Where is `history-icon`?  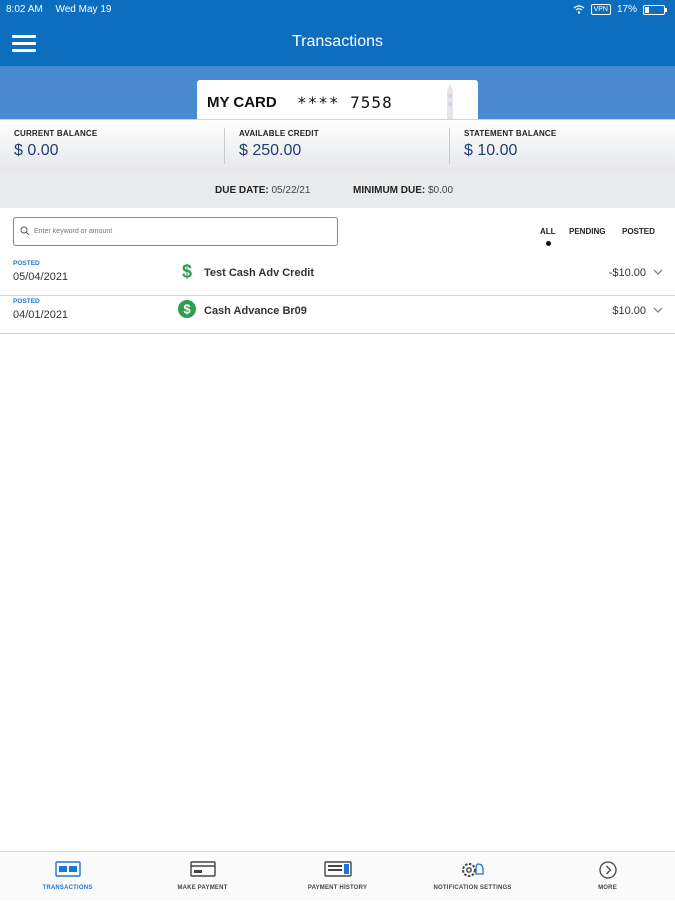 history-icon is located at coordinates (337, 869).